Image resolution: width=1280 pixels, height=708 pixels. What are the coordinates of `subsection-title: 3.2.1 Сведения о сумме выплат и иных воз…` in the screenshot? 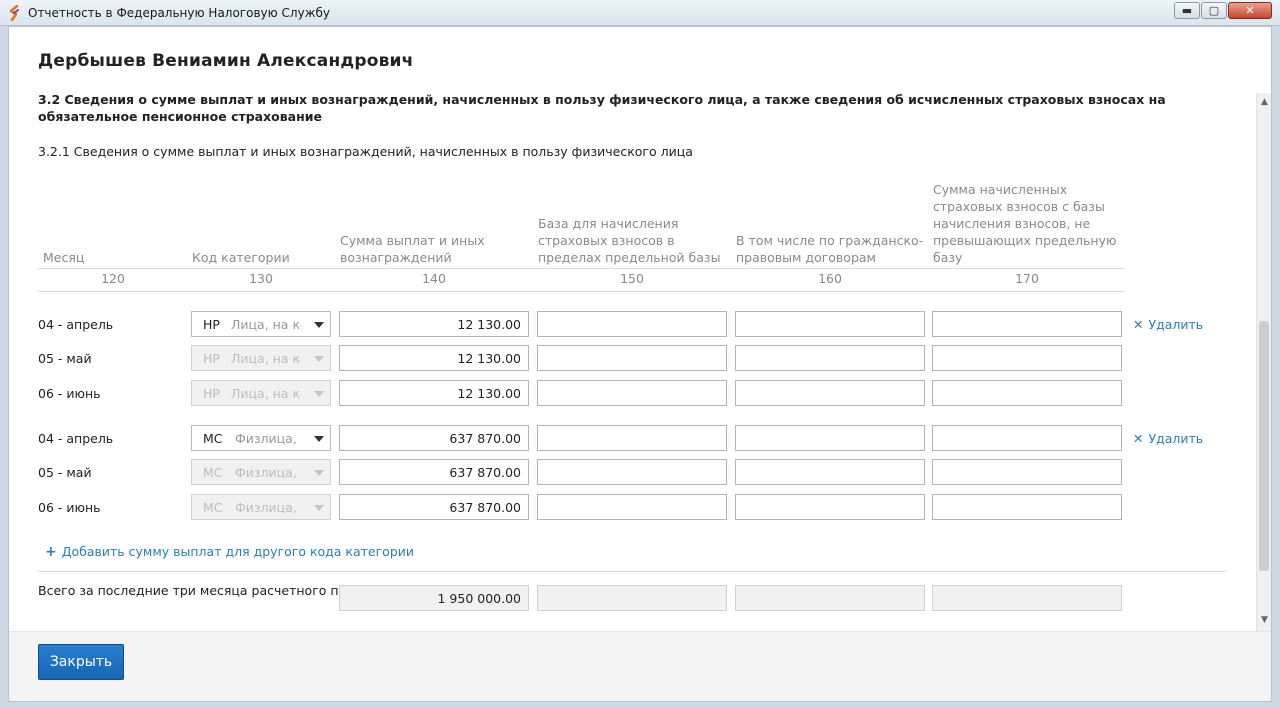 It's located at (365, 151).